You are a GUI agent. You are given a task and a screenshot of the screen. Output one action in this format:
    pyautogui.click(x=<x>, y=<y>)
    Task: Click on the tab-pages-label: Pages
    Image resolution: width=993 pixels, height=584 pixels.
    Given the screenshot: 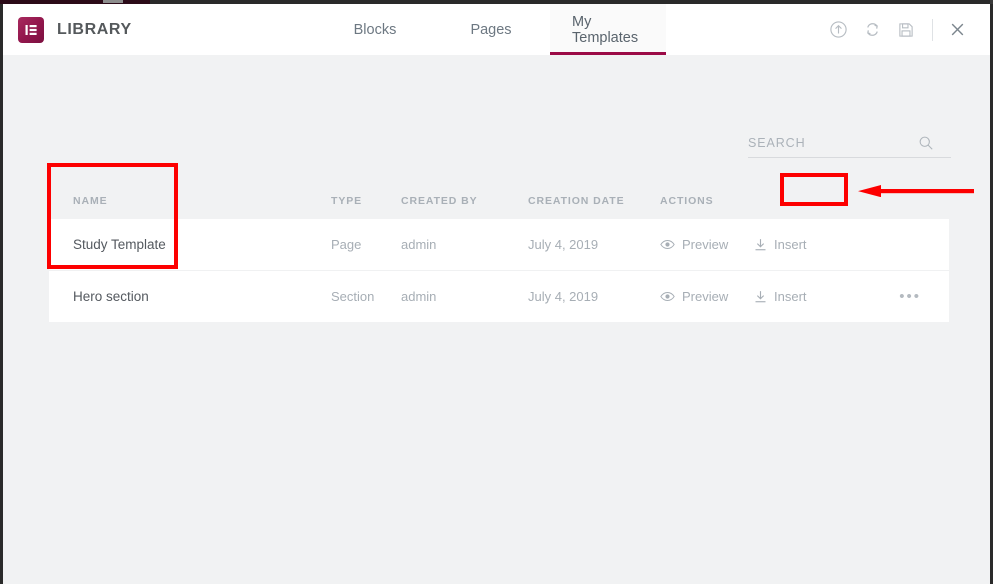 What is the action you would take?
    pyautogui.click(x=491, y=29)
    